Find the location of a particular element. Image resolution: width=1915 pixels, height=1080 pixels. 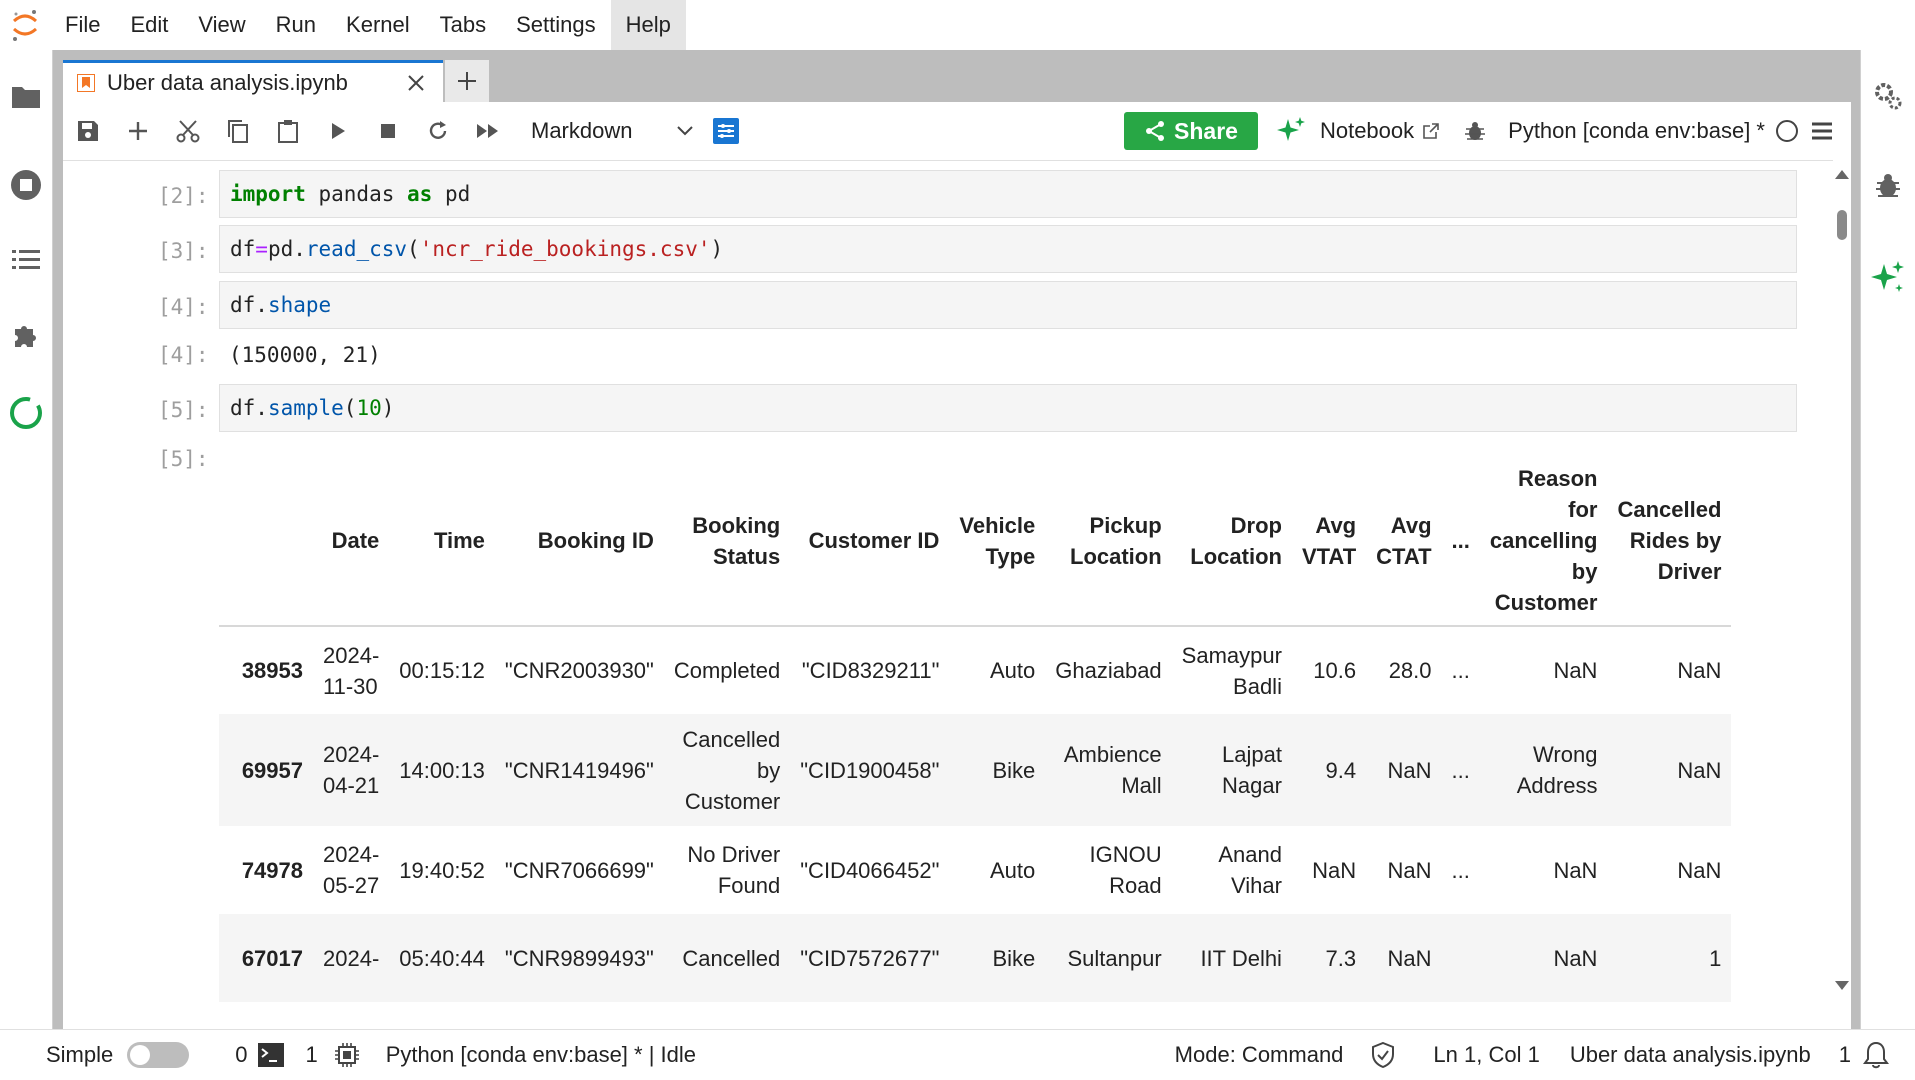

extension-icon is located at coordinates (26, 336).